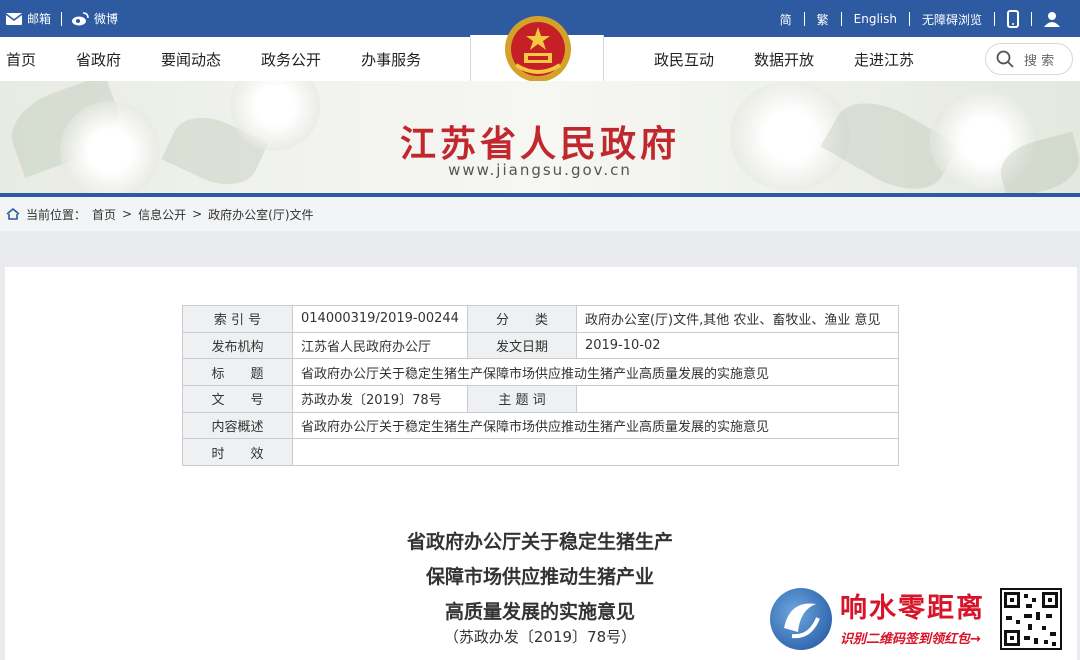  I want to click on search-icon, so click(1005, 59).